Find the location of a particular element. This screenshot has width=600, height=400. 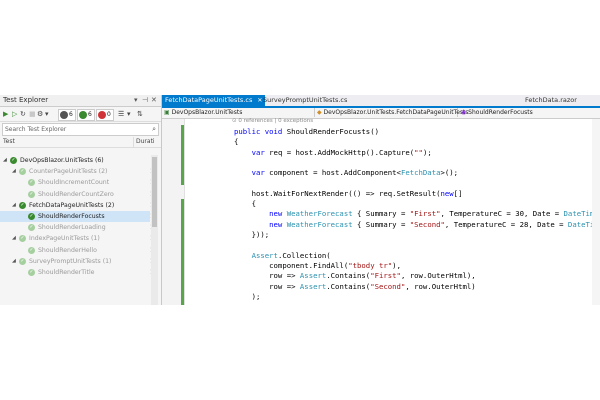

code-token: ShouldRenderFocusts() is located at coordinates (332, 131).